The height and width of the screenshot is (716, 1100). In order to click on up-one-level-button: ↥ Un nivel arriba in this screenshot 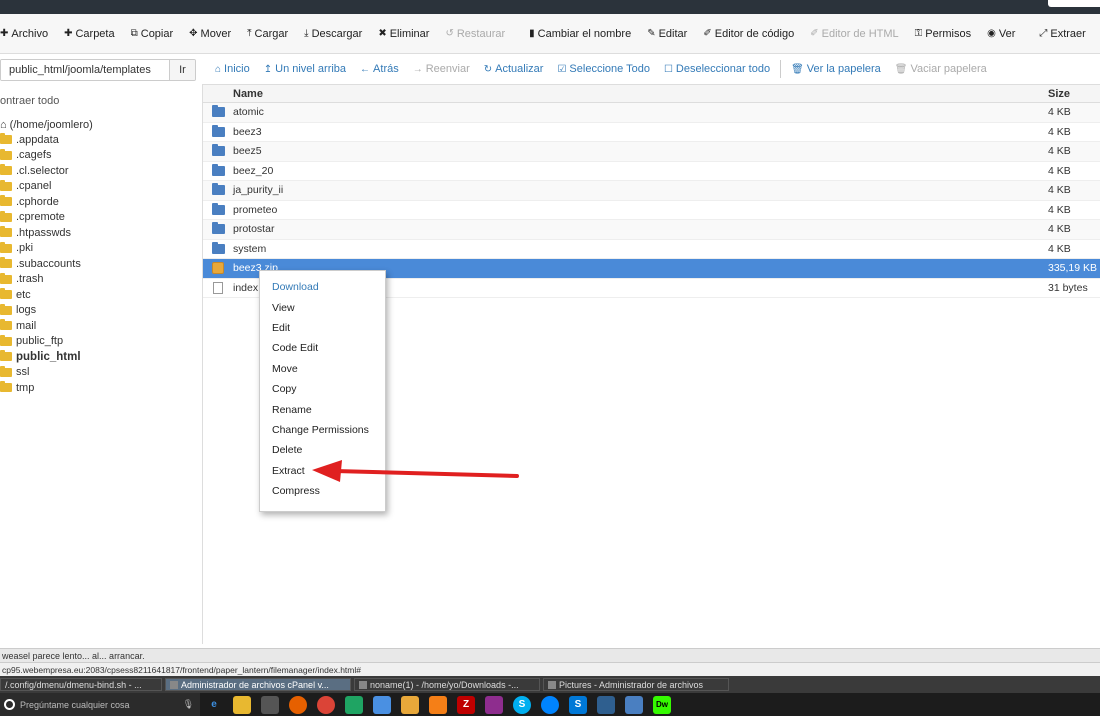, I will do `click(305, 69)`.